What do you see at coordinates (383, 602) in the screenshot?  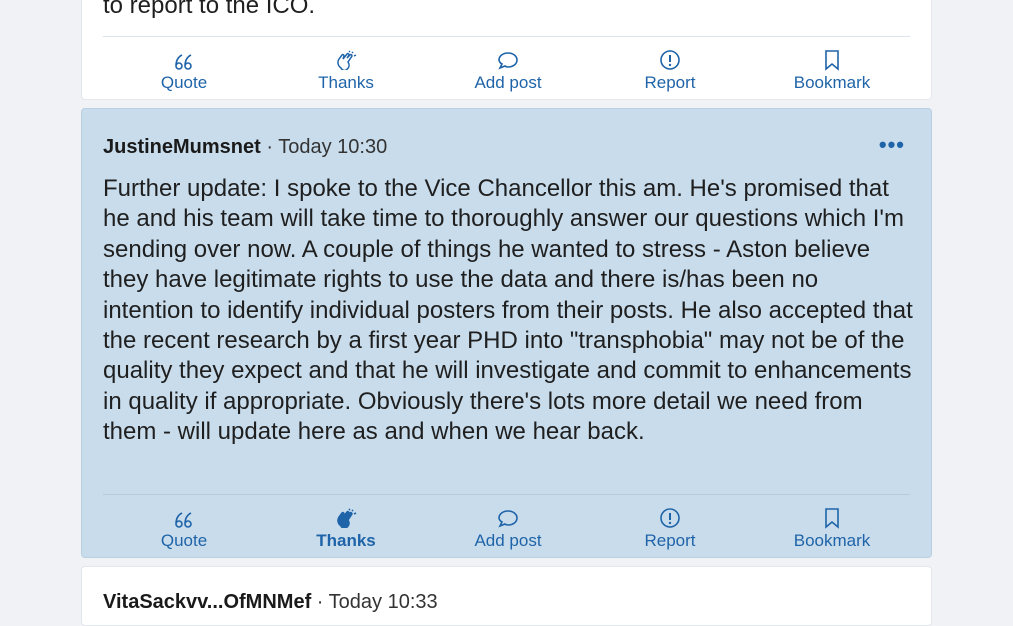 I see `post-timestamp: Today 10:33` at bounding box center [383, 602].